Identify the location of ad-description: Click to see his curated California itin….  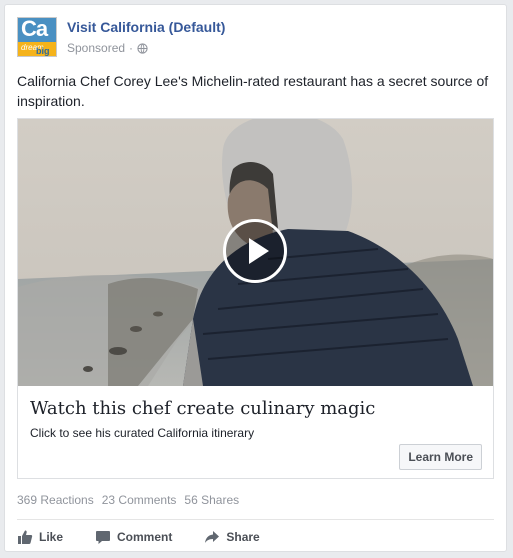
(142, 433).